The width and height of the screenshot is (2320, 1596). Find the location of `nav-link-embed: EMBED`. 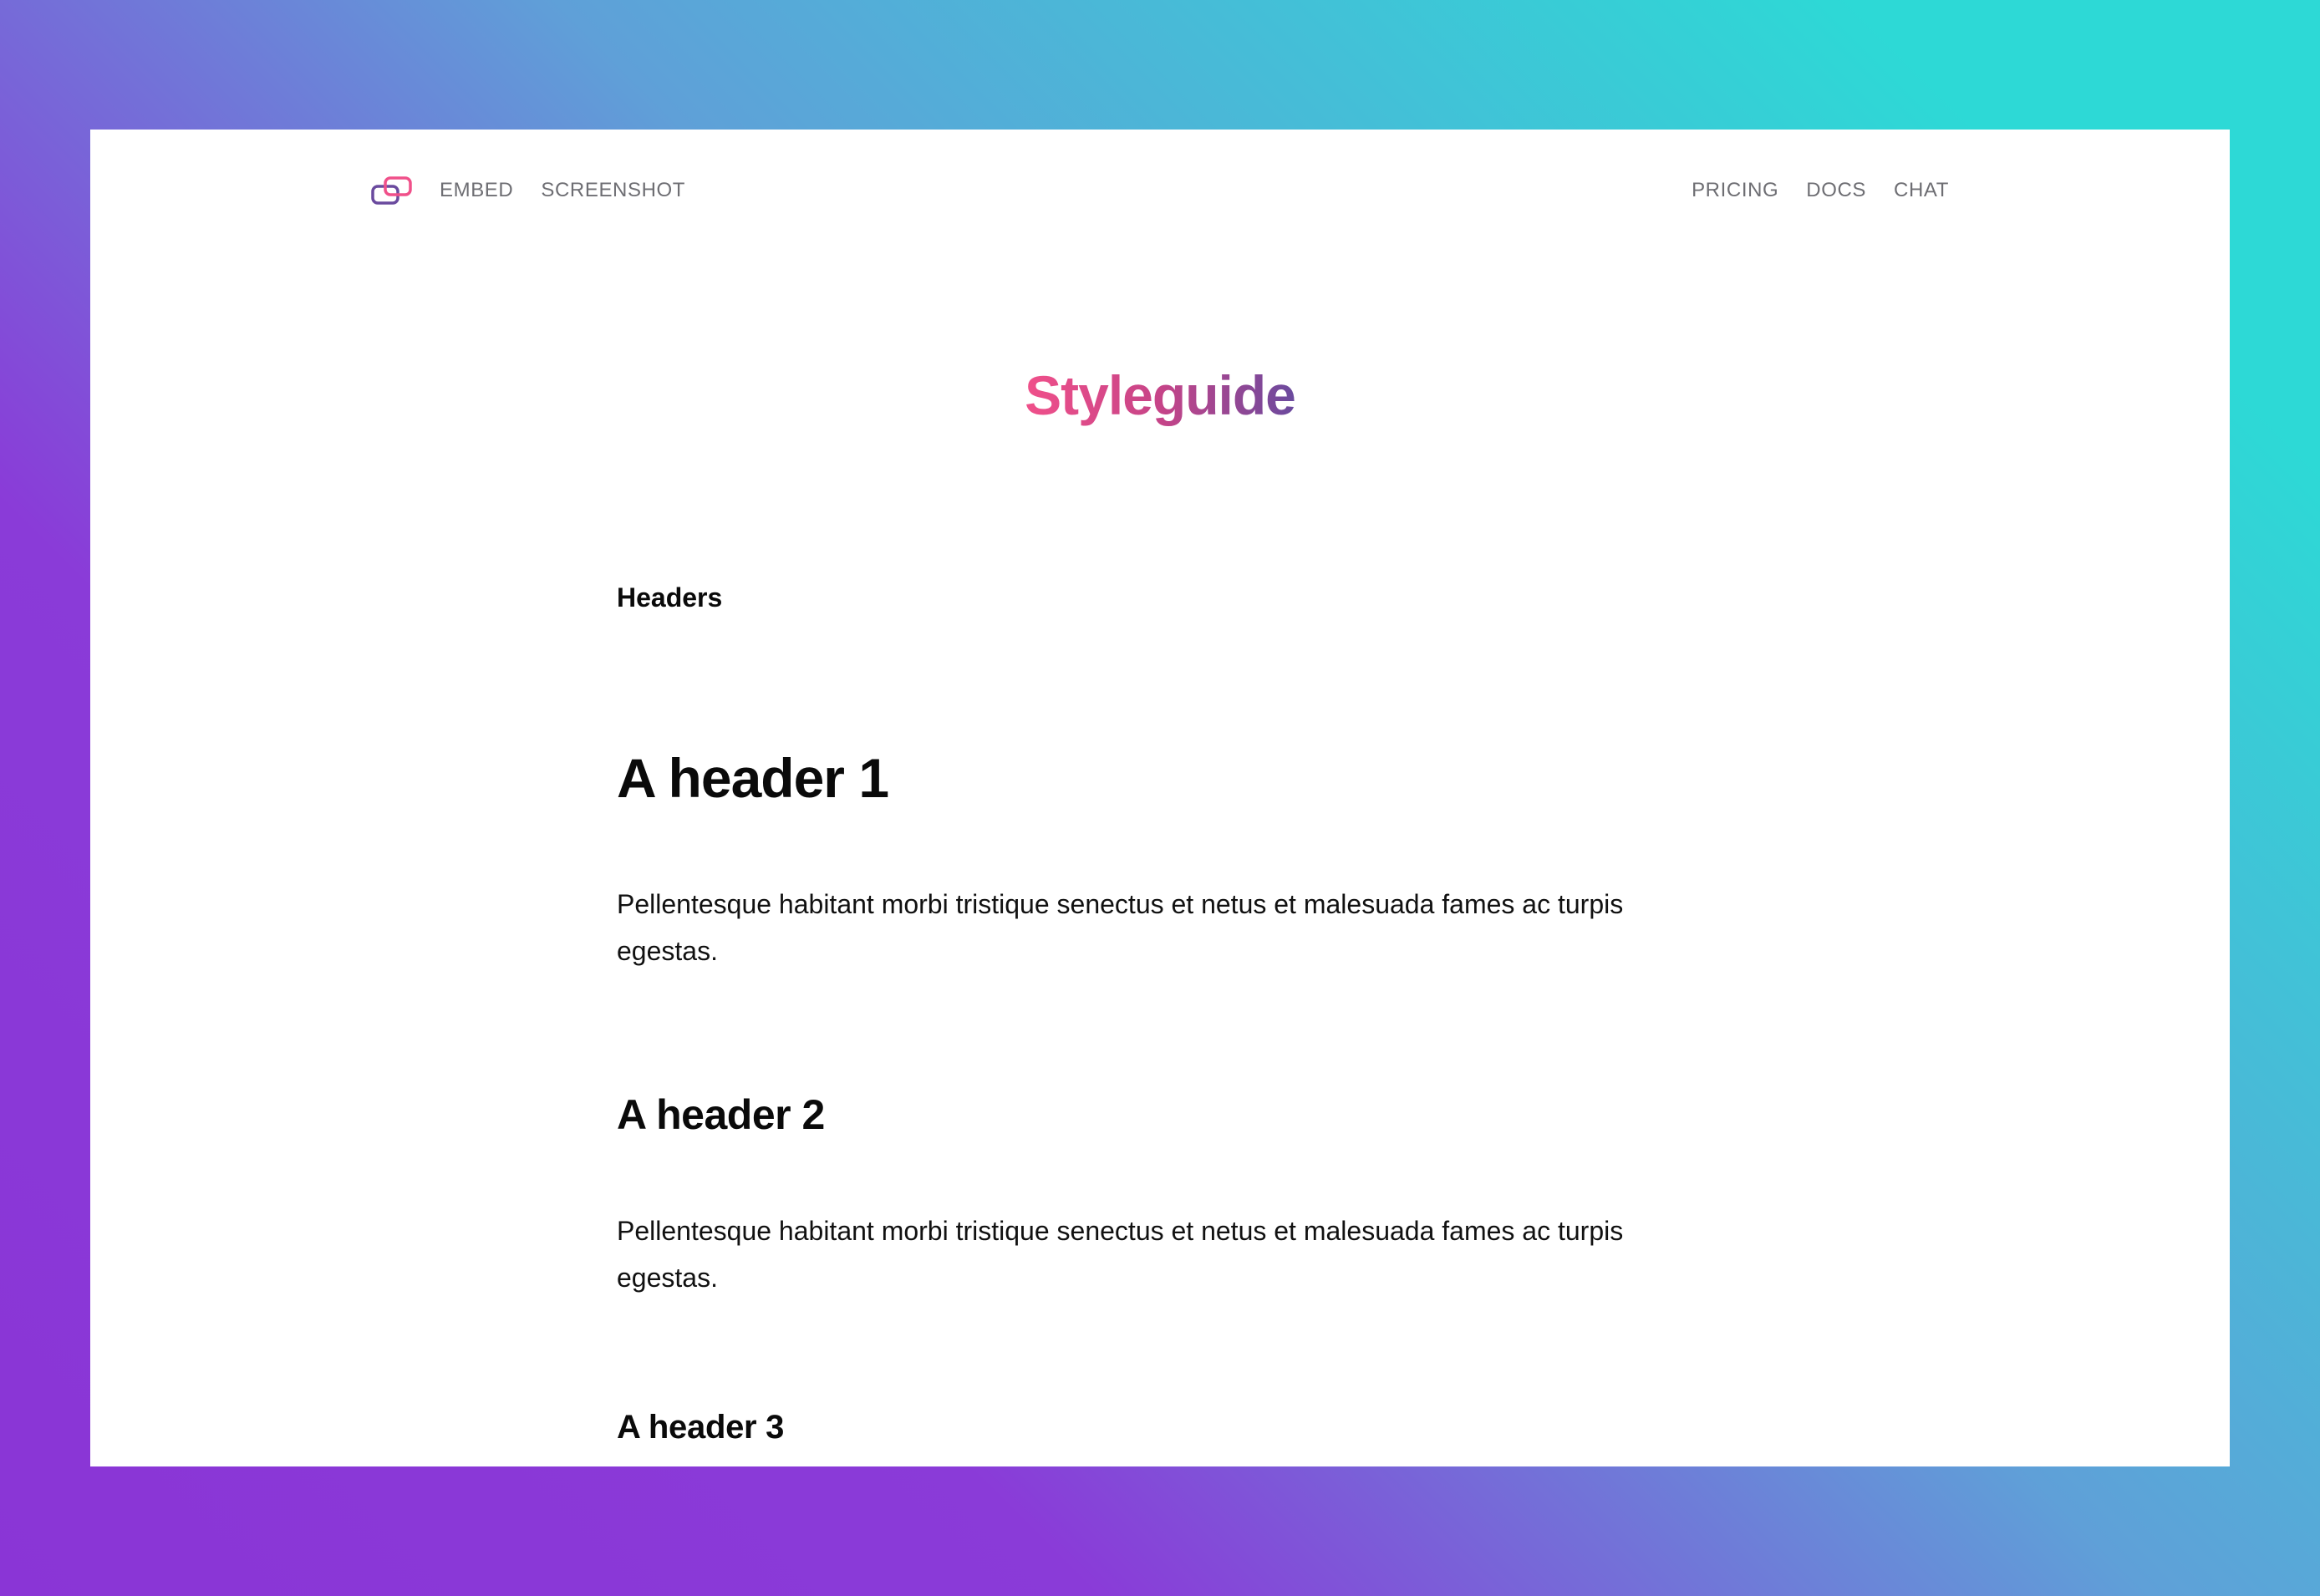

nav-link-embed: EMBED is located at coordinates (476, 190).